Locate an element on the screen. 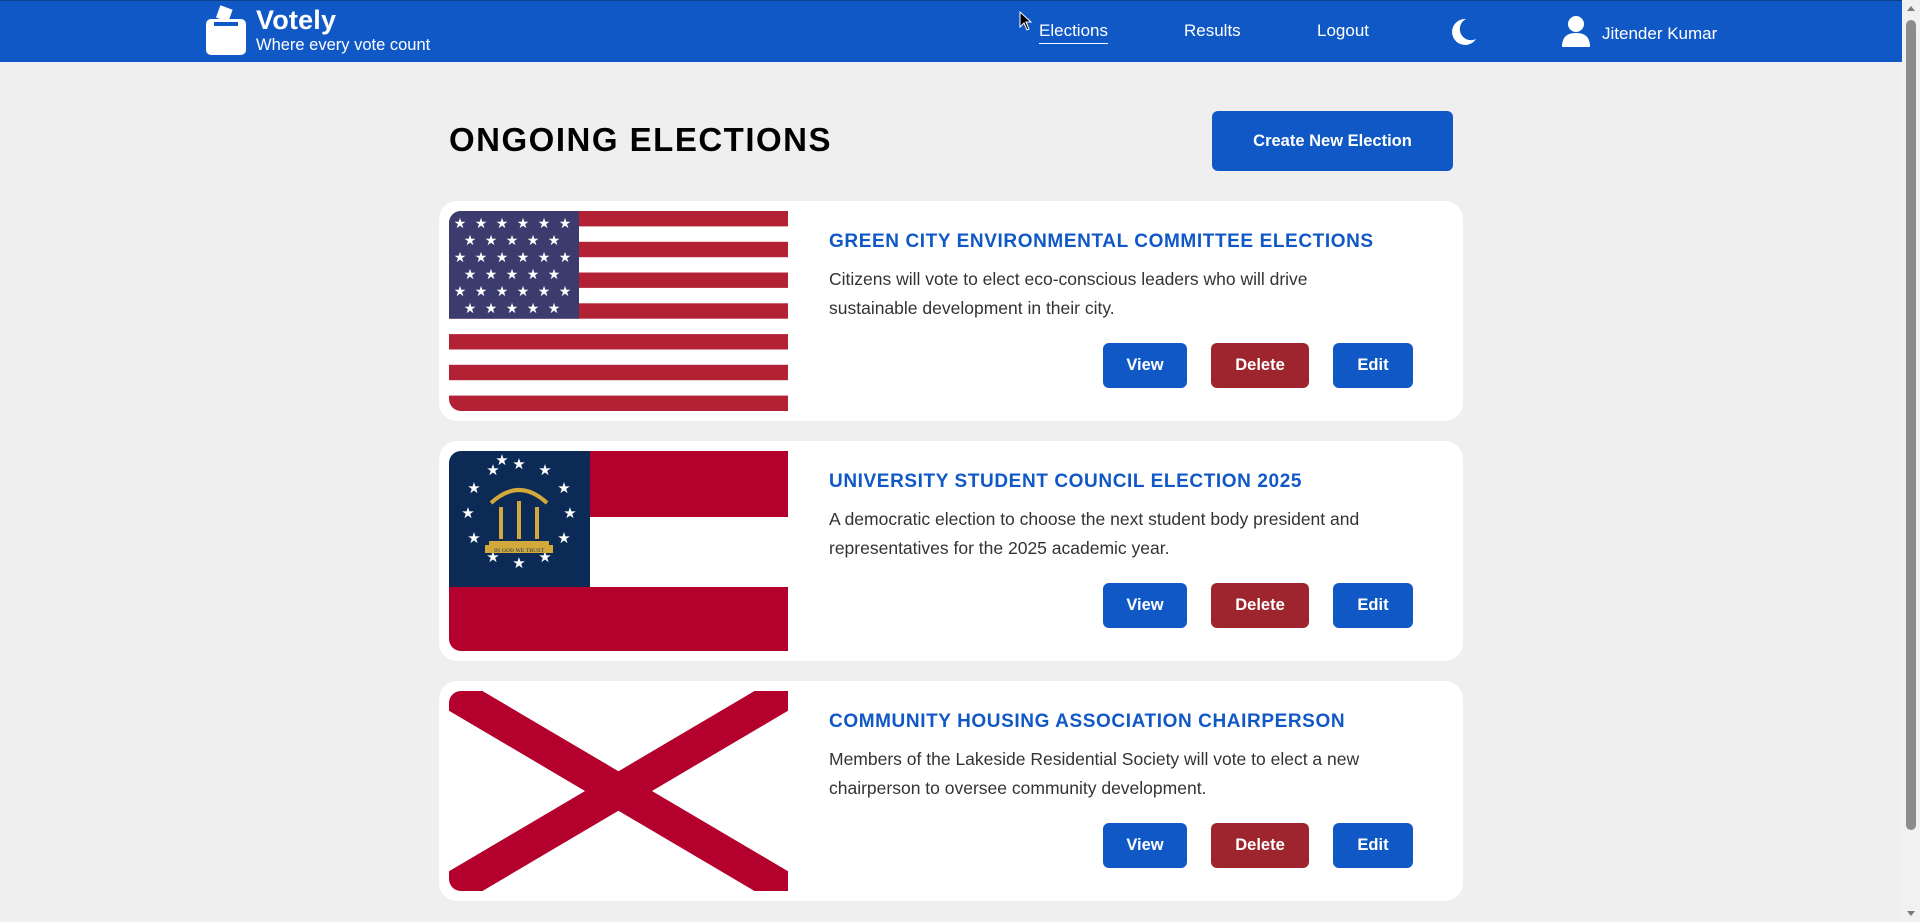  ballot-box-icon is located at coordinates (226, 29).